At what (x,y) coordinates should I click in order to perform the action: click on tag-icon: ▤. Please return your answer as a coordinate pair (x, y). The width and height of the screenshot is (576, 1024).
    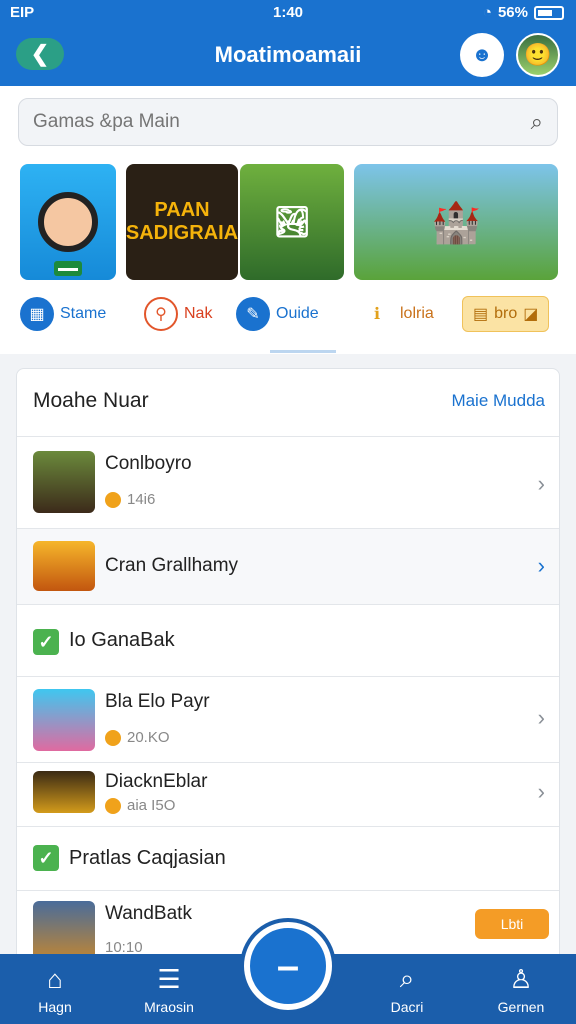
    Looking at the image, I should click on (481, 314).